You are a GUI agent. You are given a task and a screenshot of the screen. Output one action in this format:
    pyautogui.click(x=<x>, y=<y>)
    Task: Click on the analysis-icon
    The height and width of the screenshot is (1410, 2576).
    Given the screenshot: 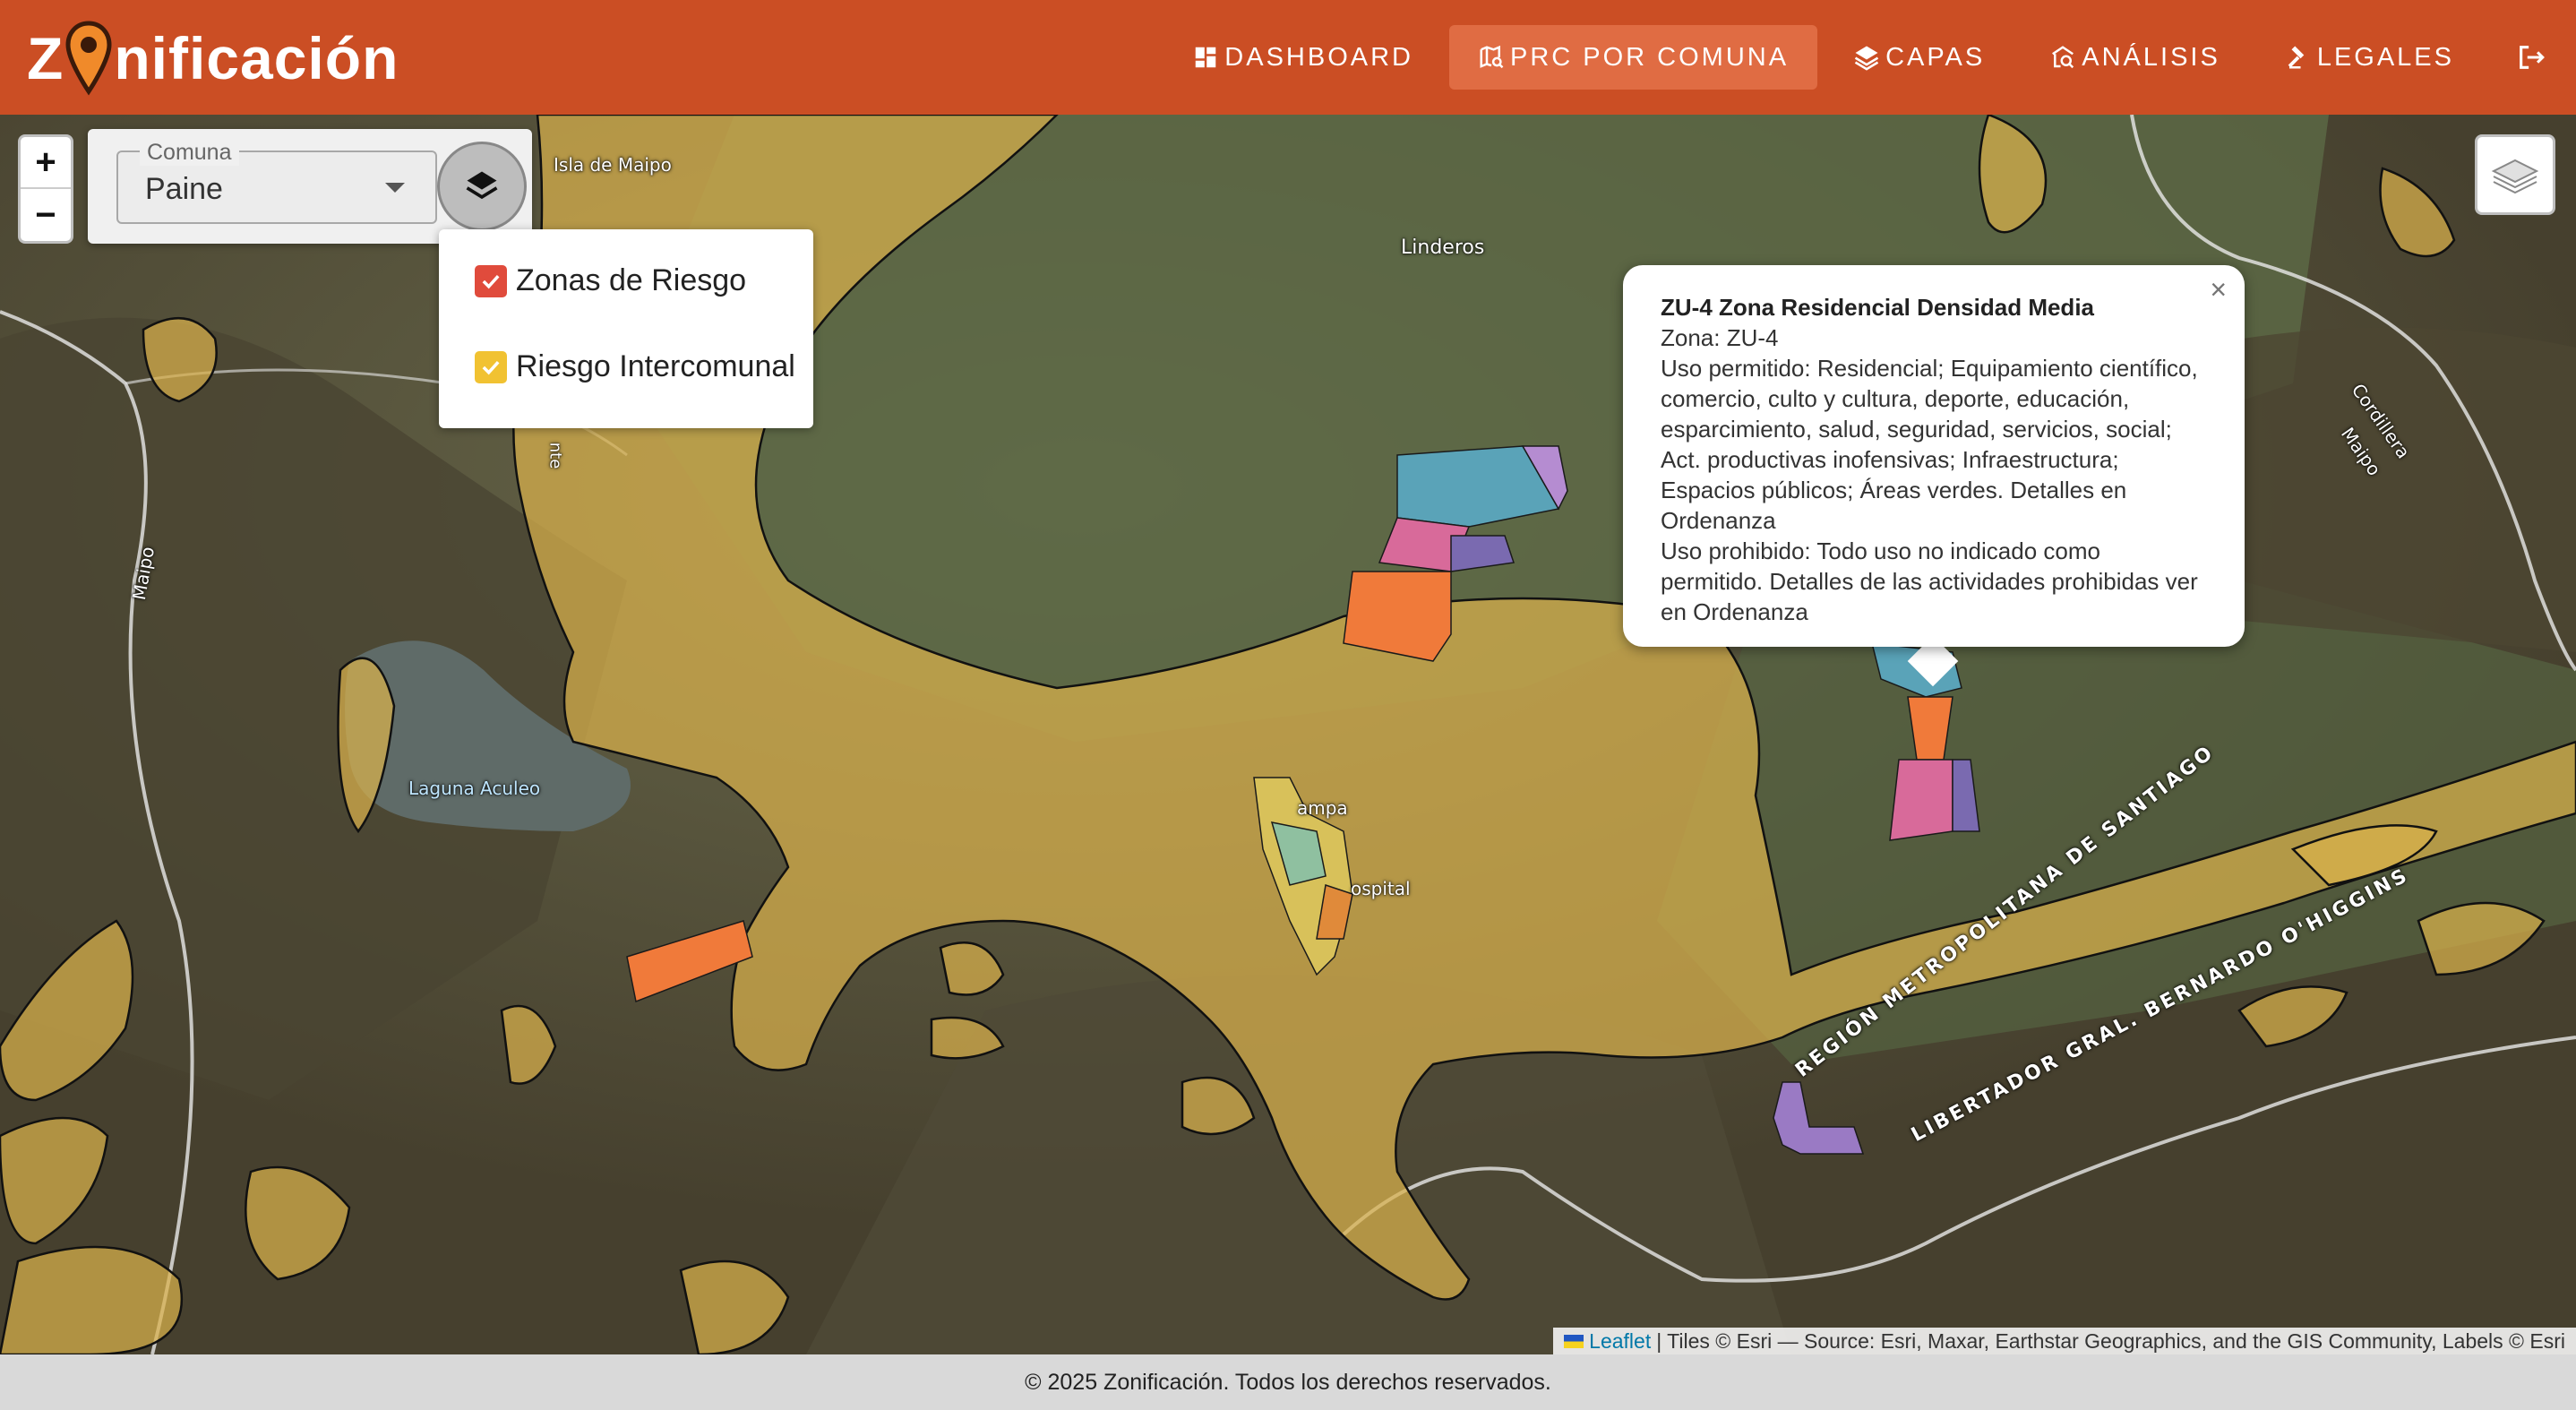 What is the action you would take?
    pyautogui.click(x=2063, y=57)
    